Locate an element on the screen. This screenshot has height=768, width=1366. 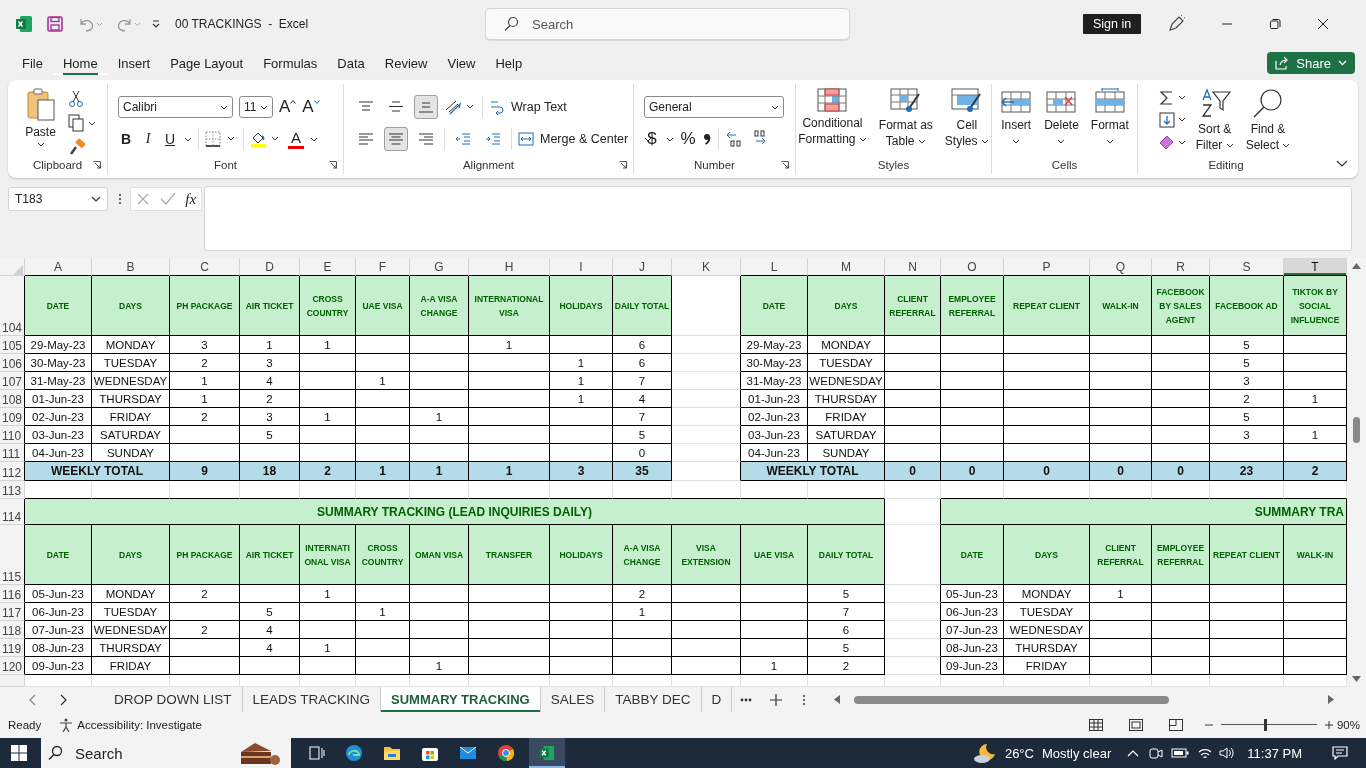
battery-icon is located at coordinates (1180, 753).